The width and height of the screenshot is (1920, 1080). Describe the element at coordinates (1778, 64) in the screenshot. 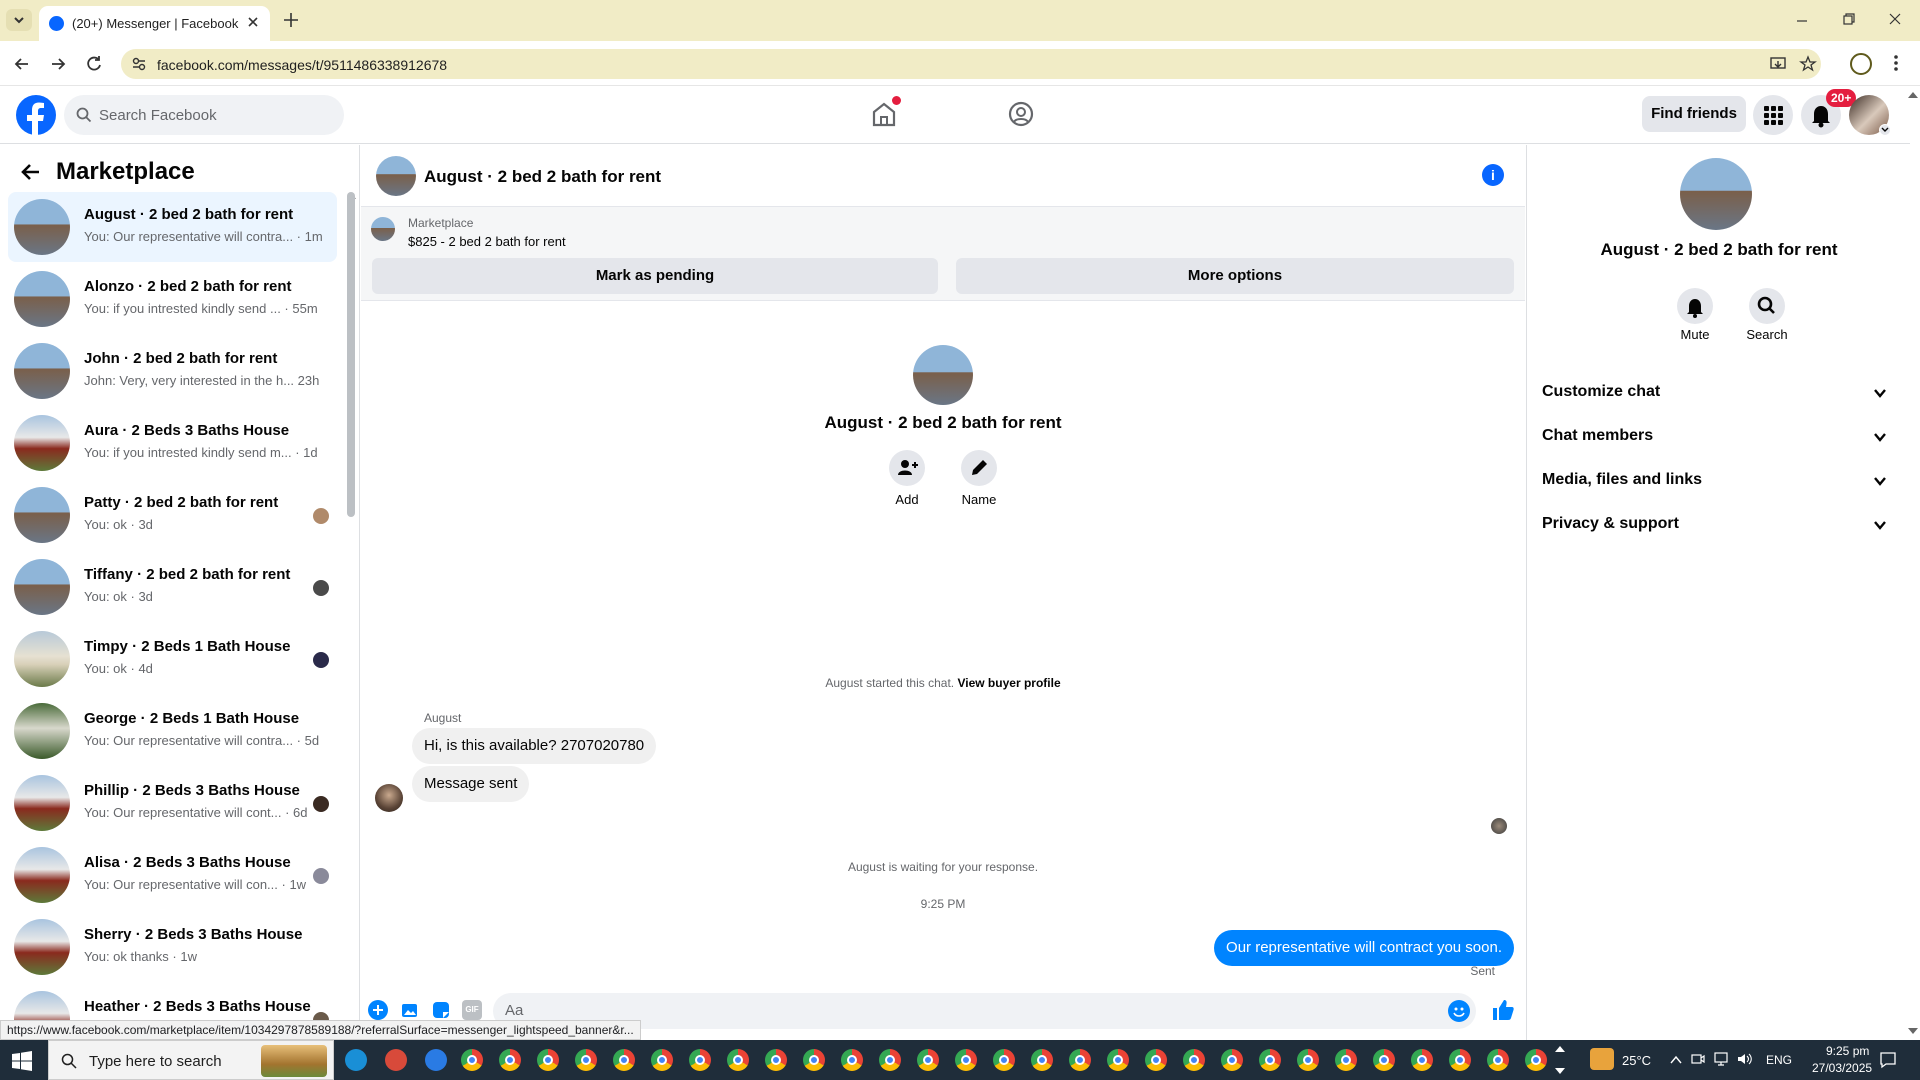

I see `install-app-icon` at that location.